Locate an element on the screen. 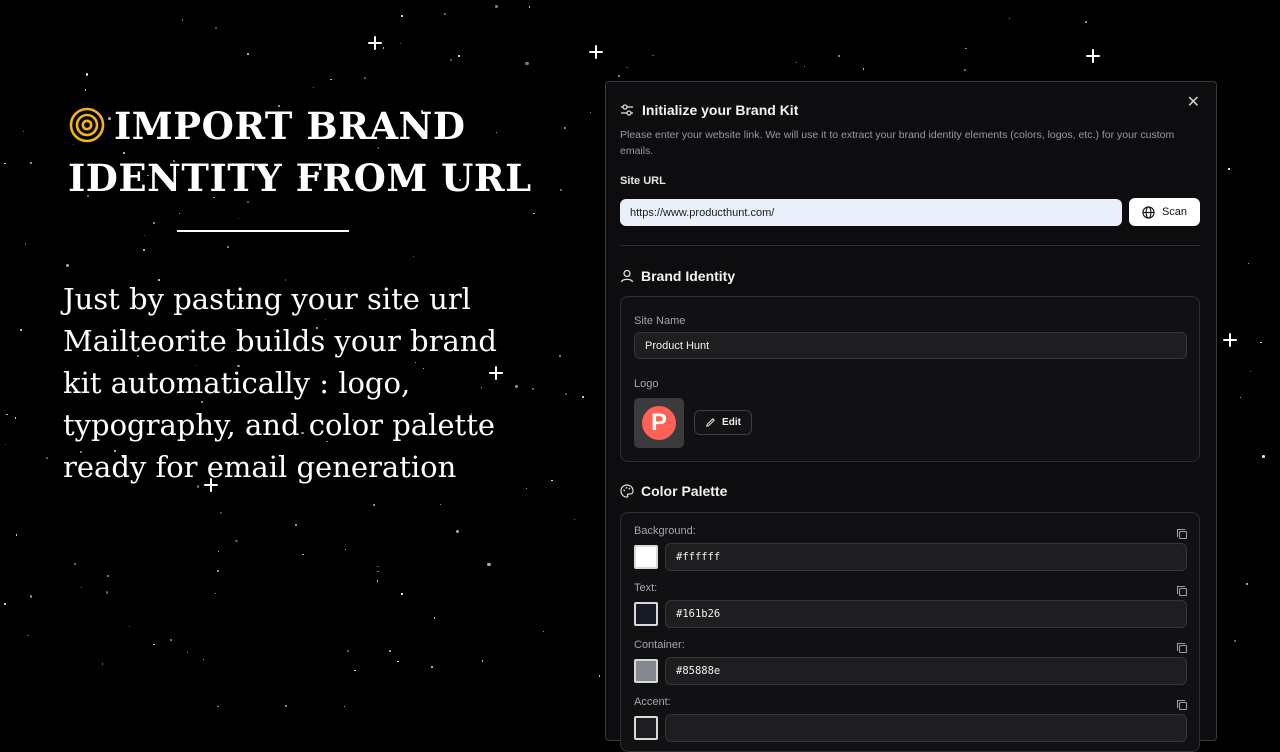 The height and width of the screenshot is (752, 1280). color-label: Background: is located at coordinates (665, 531).